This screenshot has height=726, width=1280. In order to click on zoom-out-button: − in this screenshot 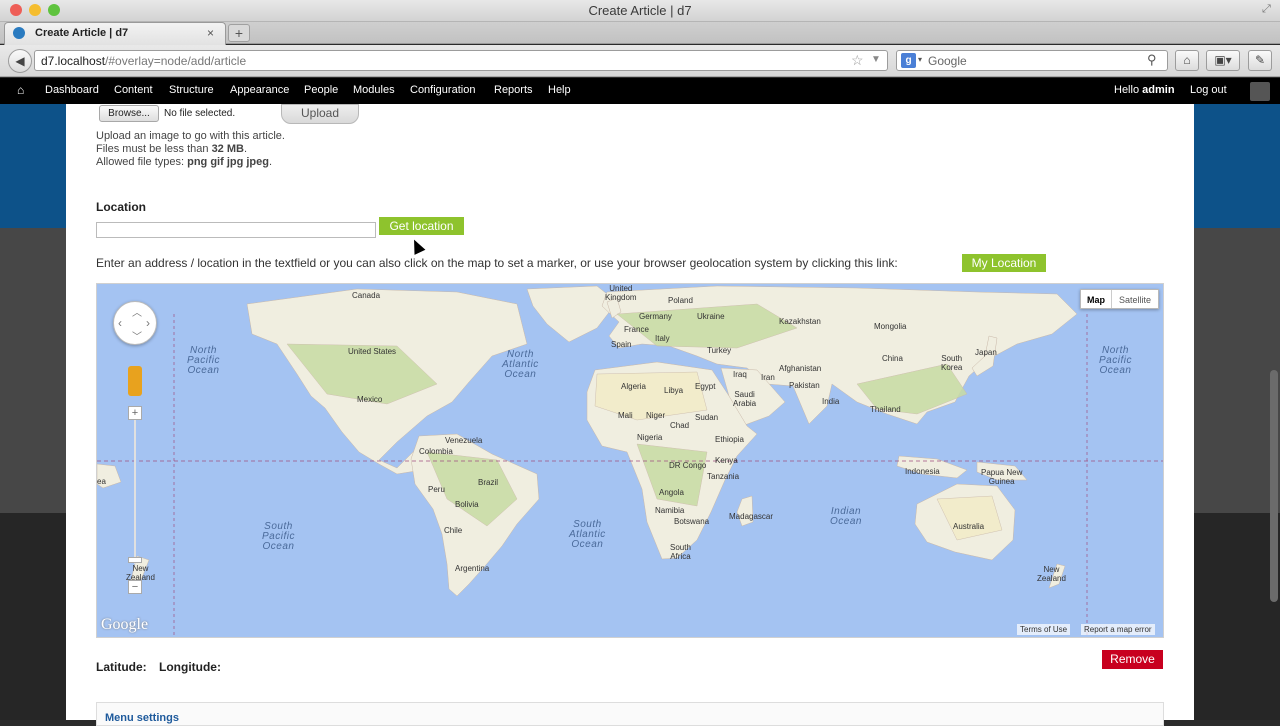, I will do `click(135, 587)`.